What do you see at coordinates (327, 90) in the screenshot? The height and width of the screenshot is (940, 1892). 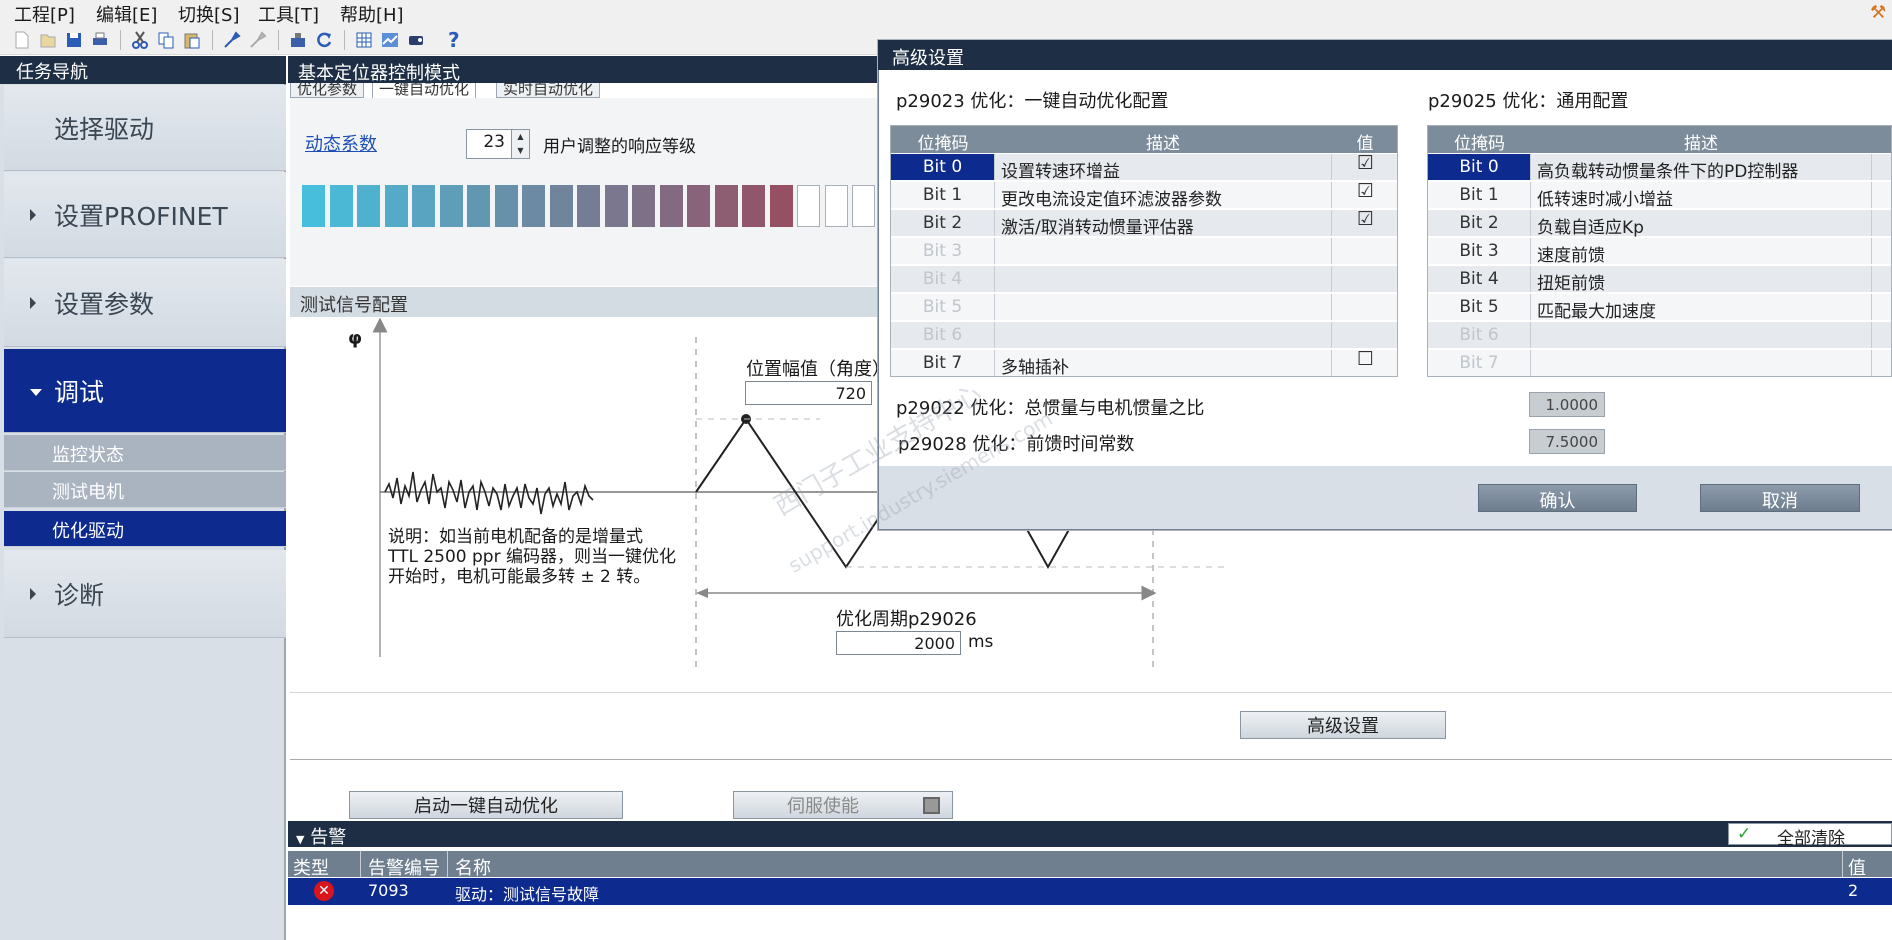 I see `tab-optimize-params: 优化参数` at bounding box center [327, 90].